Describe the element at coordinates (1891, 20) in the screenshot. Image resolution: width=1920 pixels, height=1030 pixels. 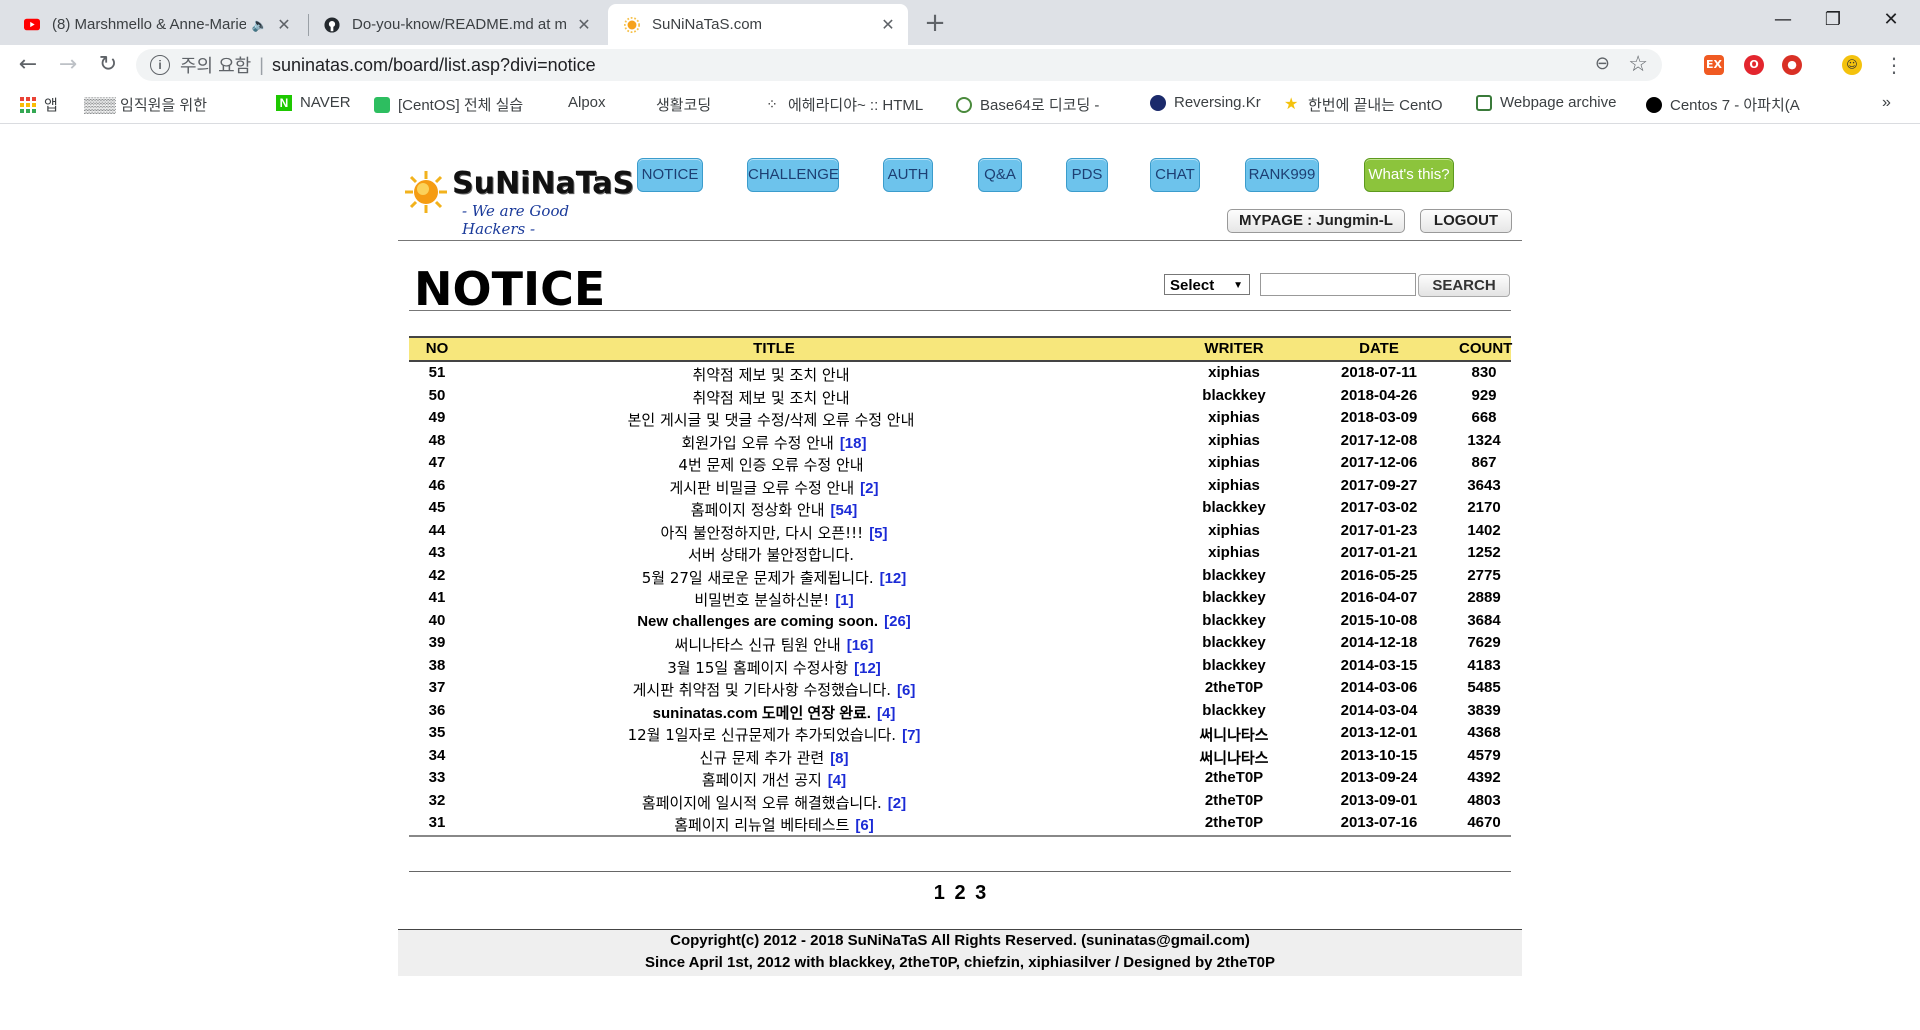
I see `window-close-icon: ✕` at that location.